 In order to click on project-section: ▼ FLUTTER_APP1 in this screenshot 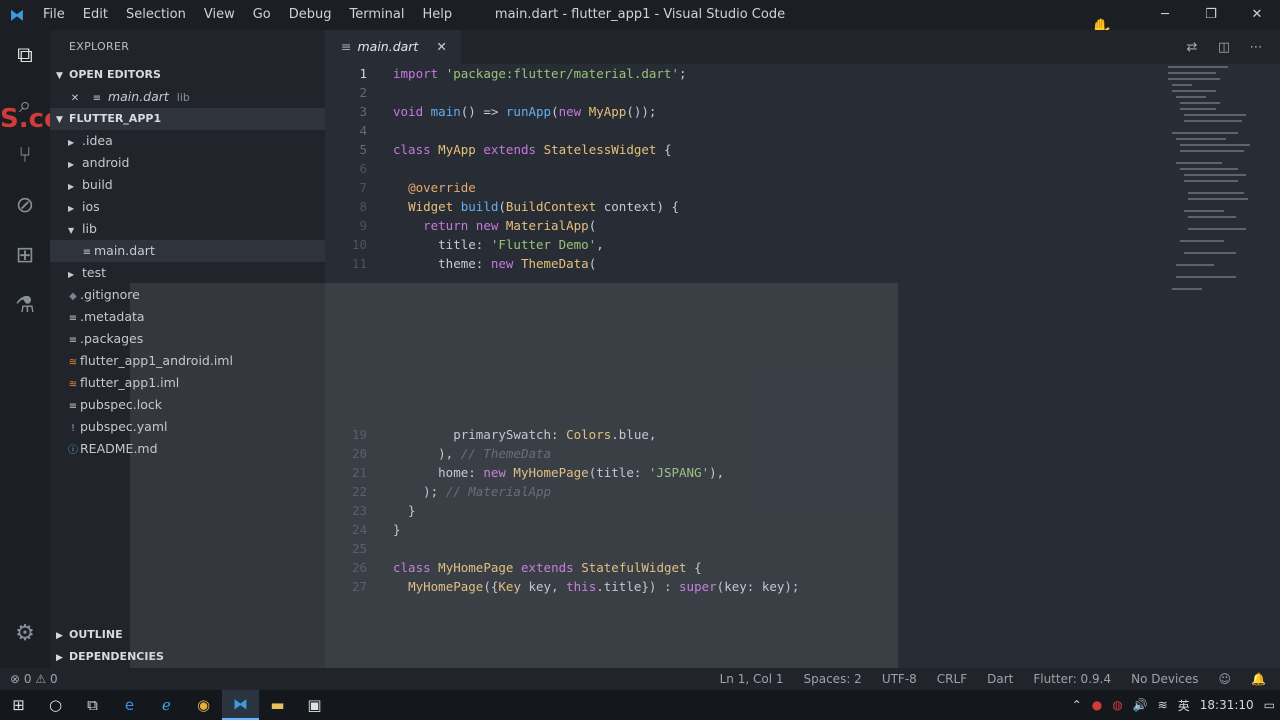, I will do `click(187, 119)`.